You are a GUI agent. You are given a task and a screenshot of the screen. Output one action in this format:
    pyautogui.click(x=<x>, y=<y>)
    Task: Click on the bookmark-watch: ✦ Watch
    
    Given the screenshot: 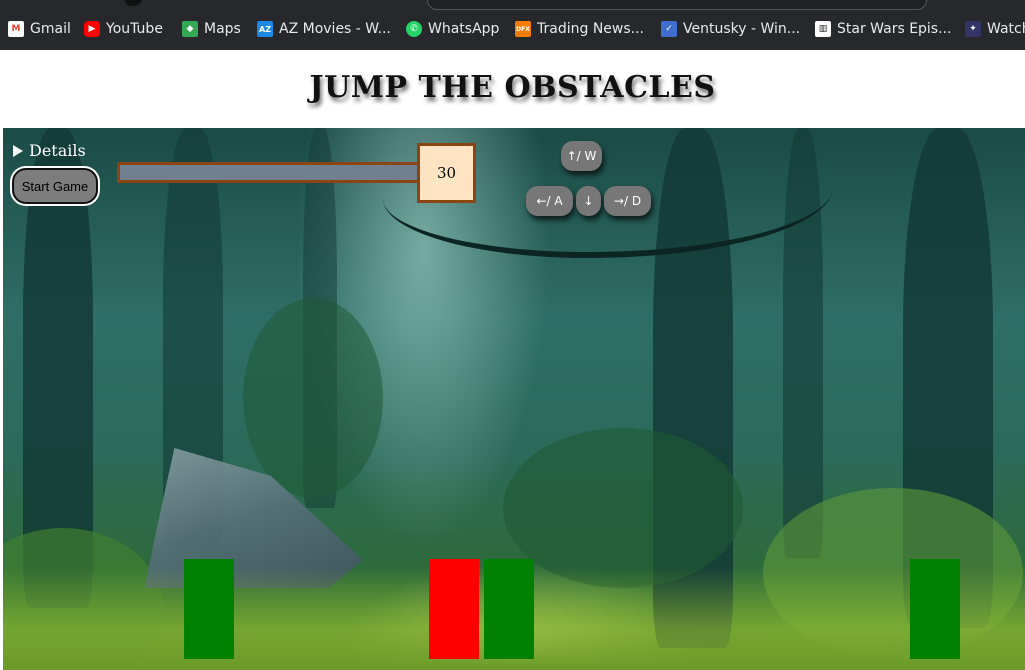 What is the action you would take?
    pyautogui.click(x=995, y=29)
    